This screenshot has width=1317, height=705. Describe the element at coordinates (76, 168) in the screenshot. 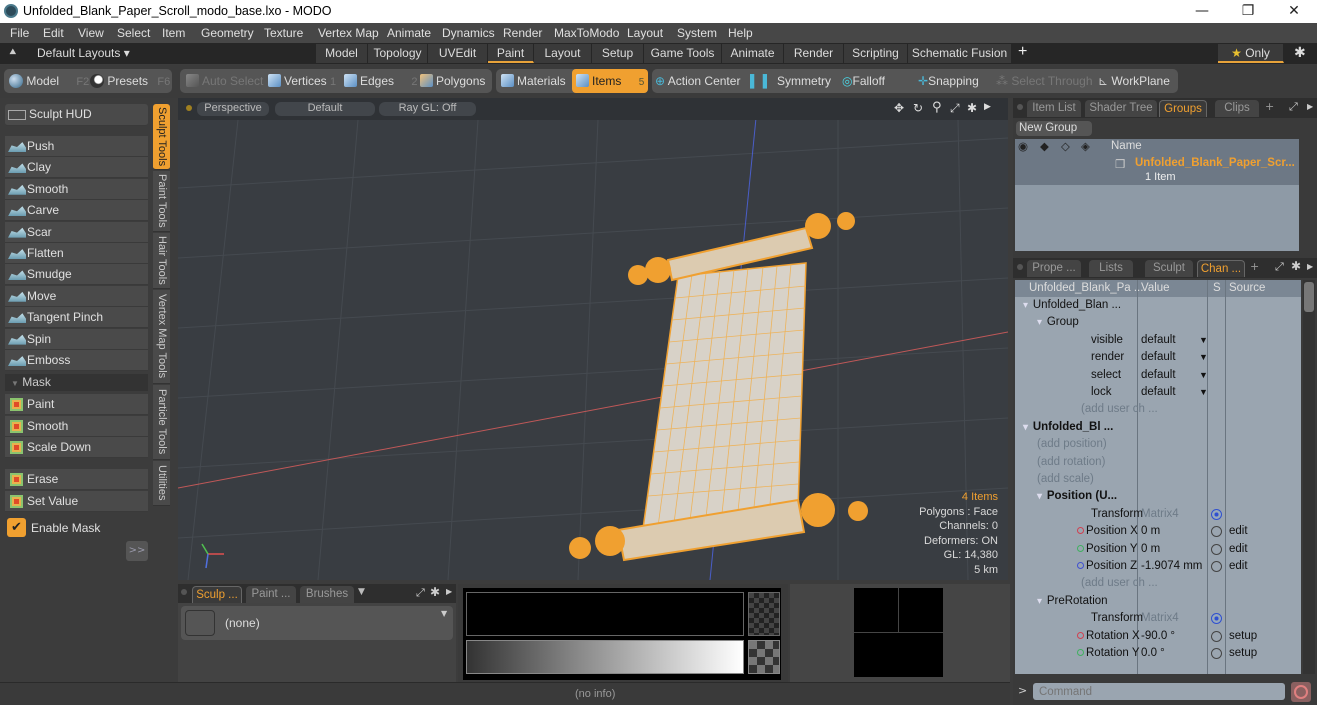

I see `tool-clay: Clay` at that location.